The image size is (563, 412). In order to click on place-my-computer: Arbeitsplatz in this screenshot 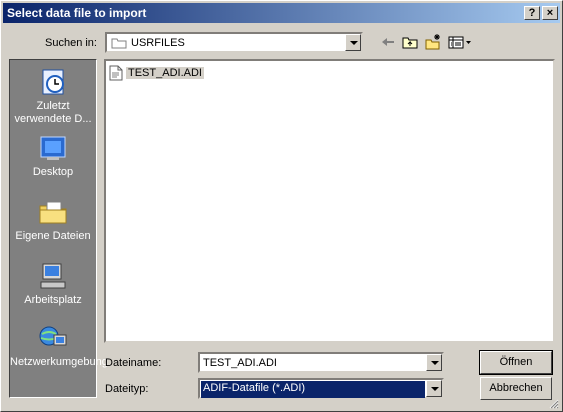, I will do `click(53, 283)`.